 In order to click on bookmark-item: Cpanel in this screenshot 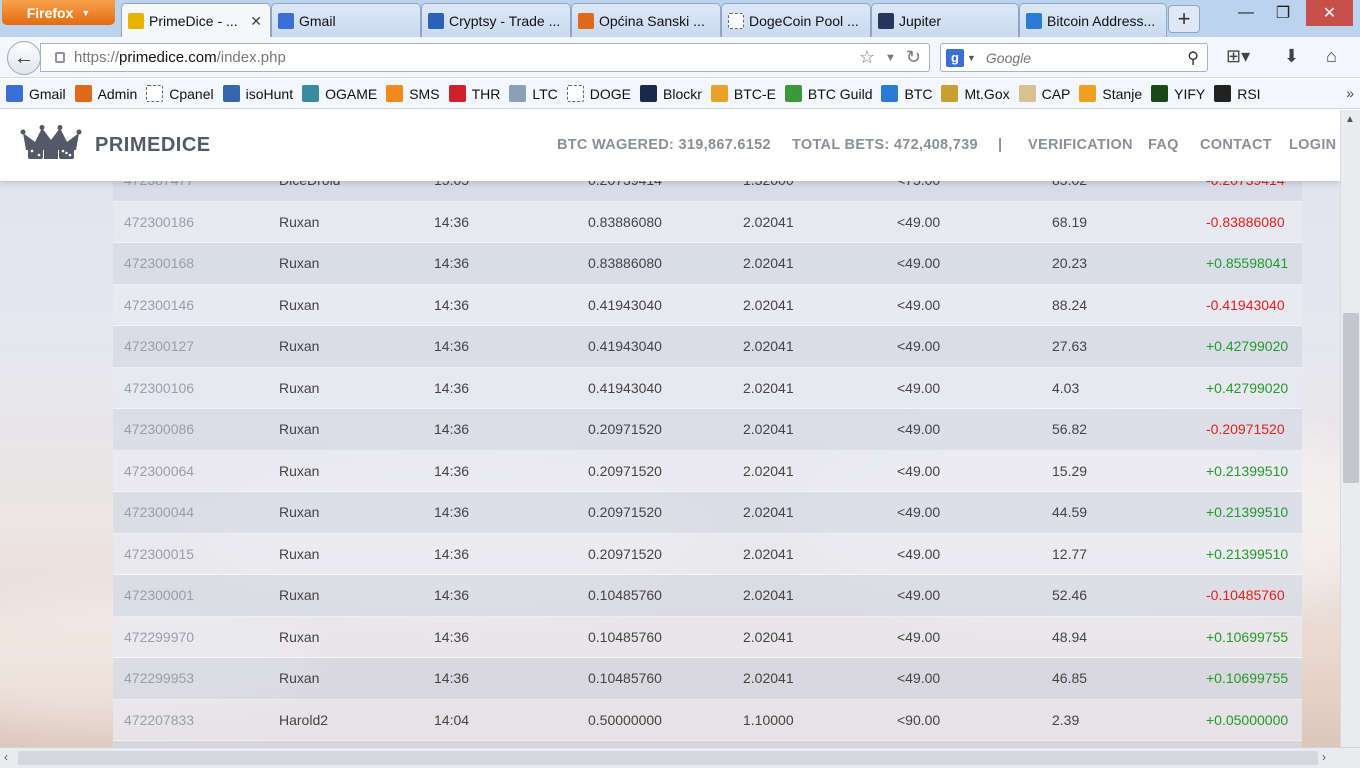, I will do `click(180, 93)`.